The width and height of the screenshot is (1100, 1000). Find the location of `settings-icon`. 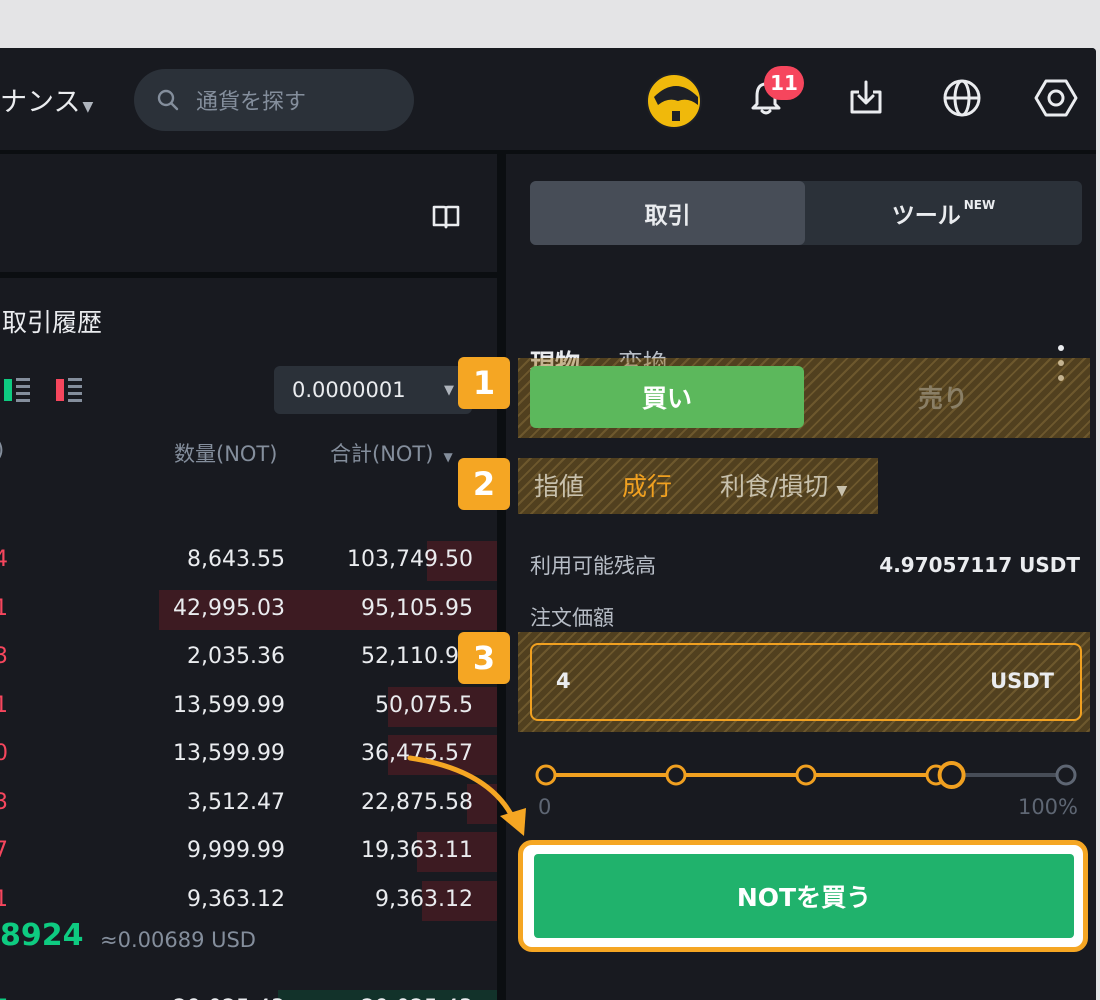

settings-icon is located at coordinates (1056, 98).